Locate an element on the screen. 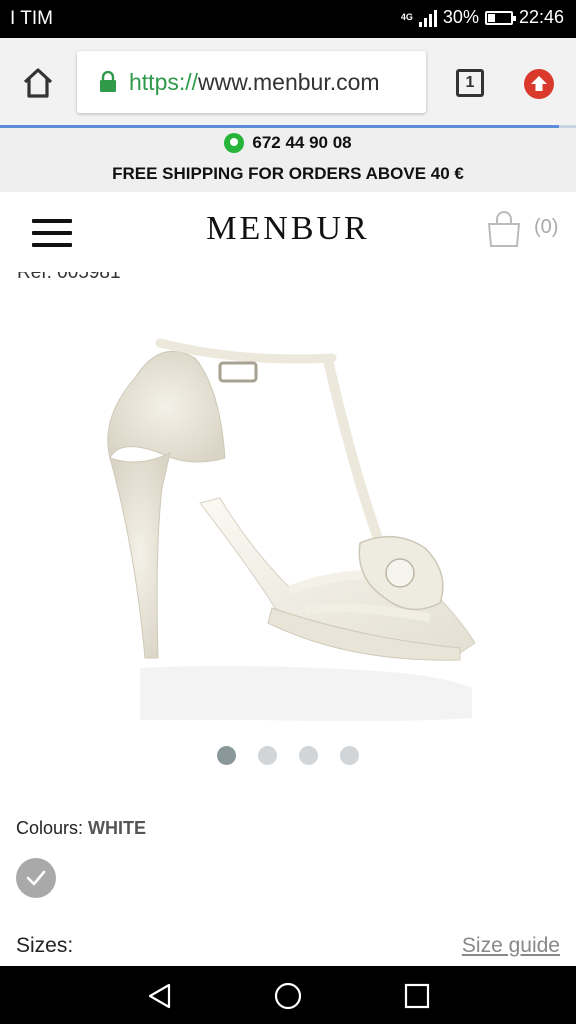  home-button is located at coordinates (38, 83).